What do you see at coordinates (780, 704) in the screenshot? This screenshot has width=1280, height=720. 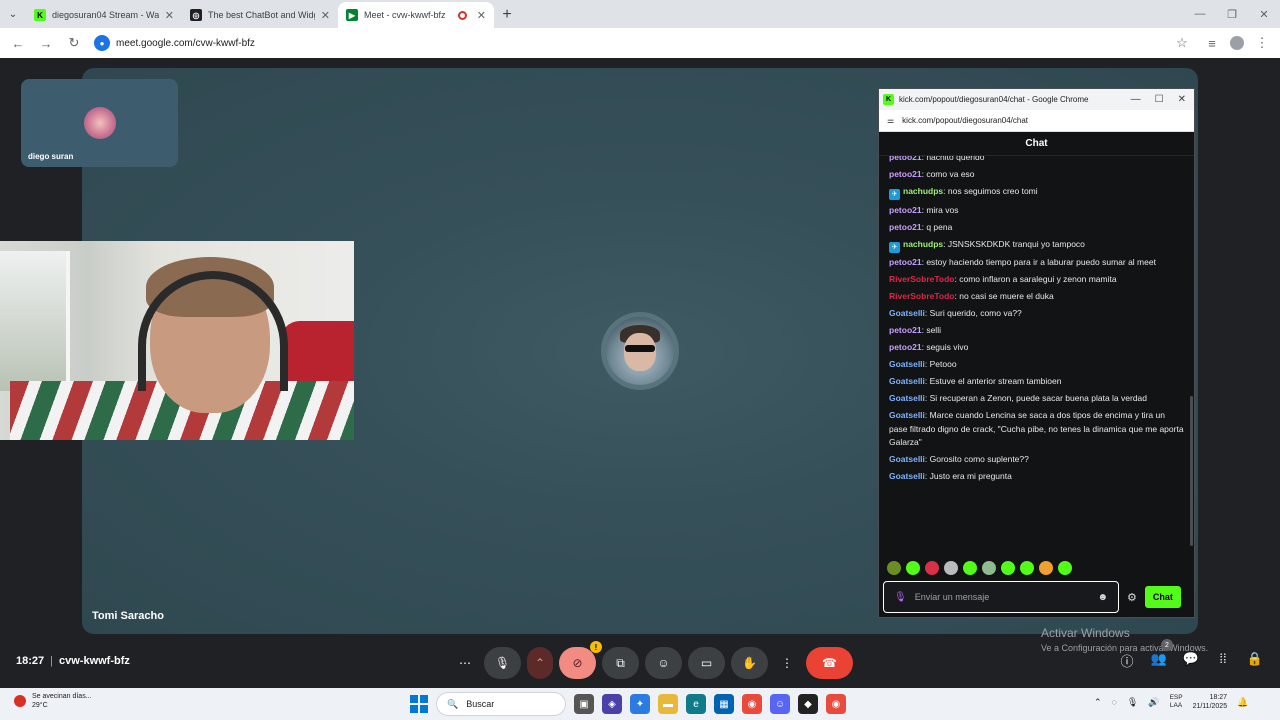 I see `discord-icon: ☺` at bounding box center [780, 704].